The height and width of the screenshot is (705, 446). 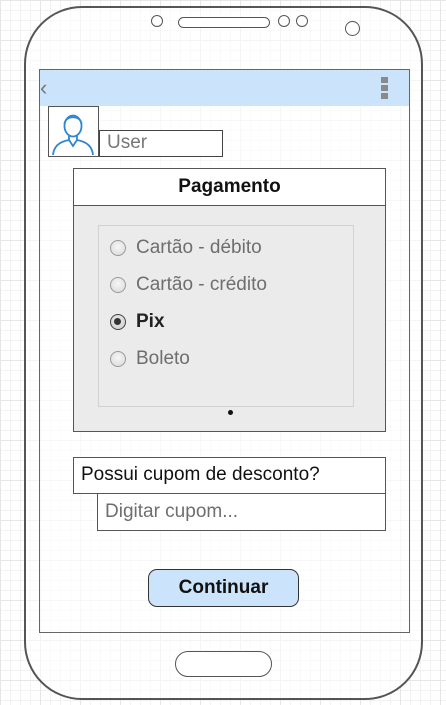 What do you see at coordinates (385, 89) in the screenshot?
I see `kebab-menu-icon` at bounding box center [385, 89].